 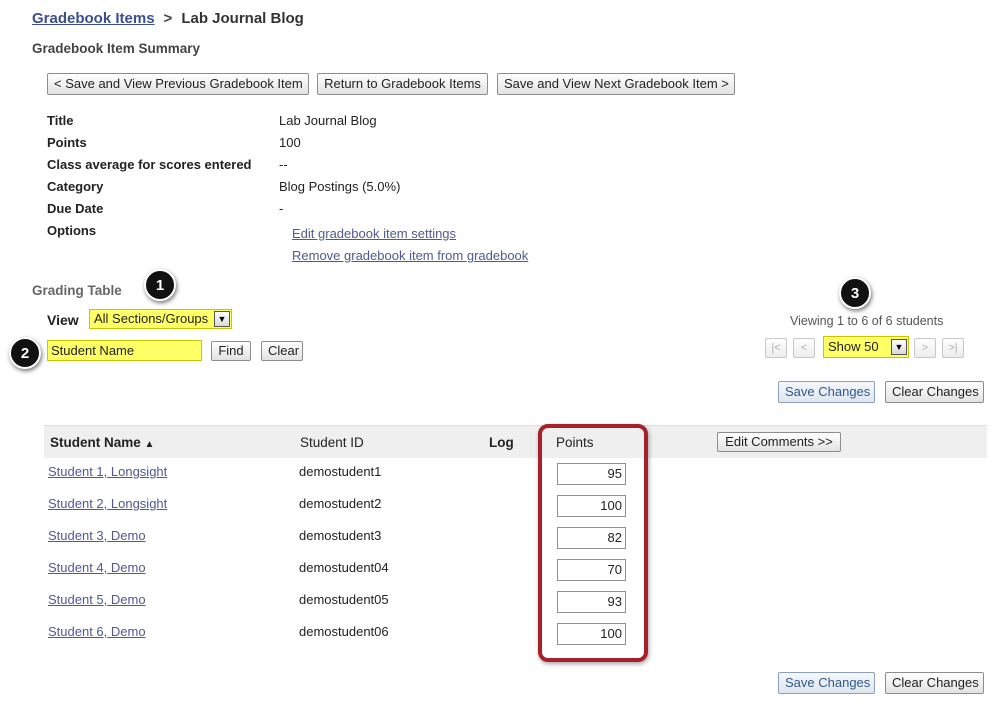 I want to click on student-id: demostudent05, so click(x=344, y=599).